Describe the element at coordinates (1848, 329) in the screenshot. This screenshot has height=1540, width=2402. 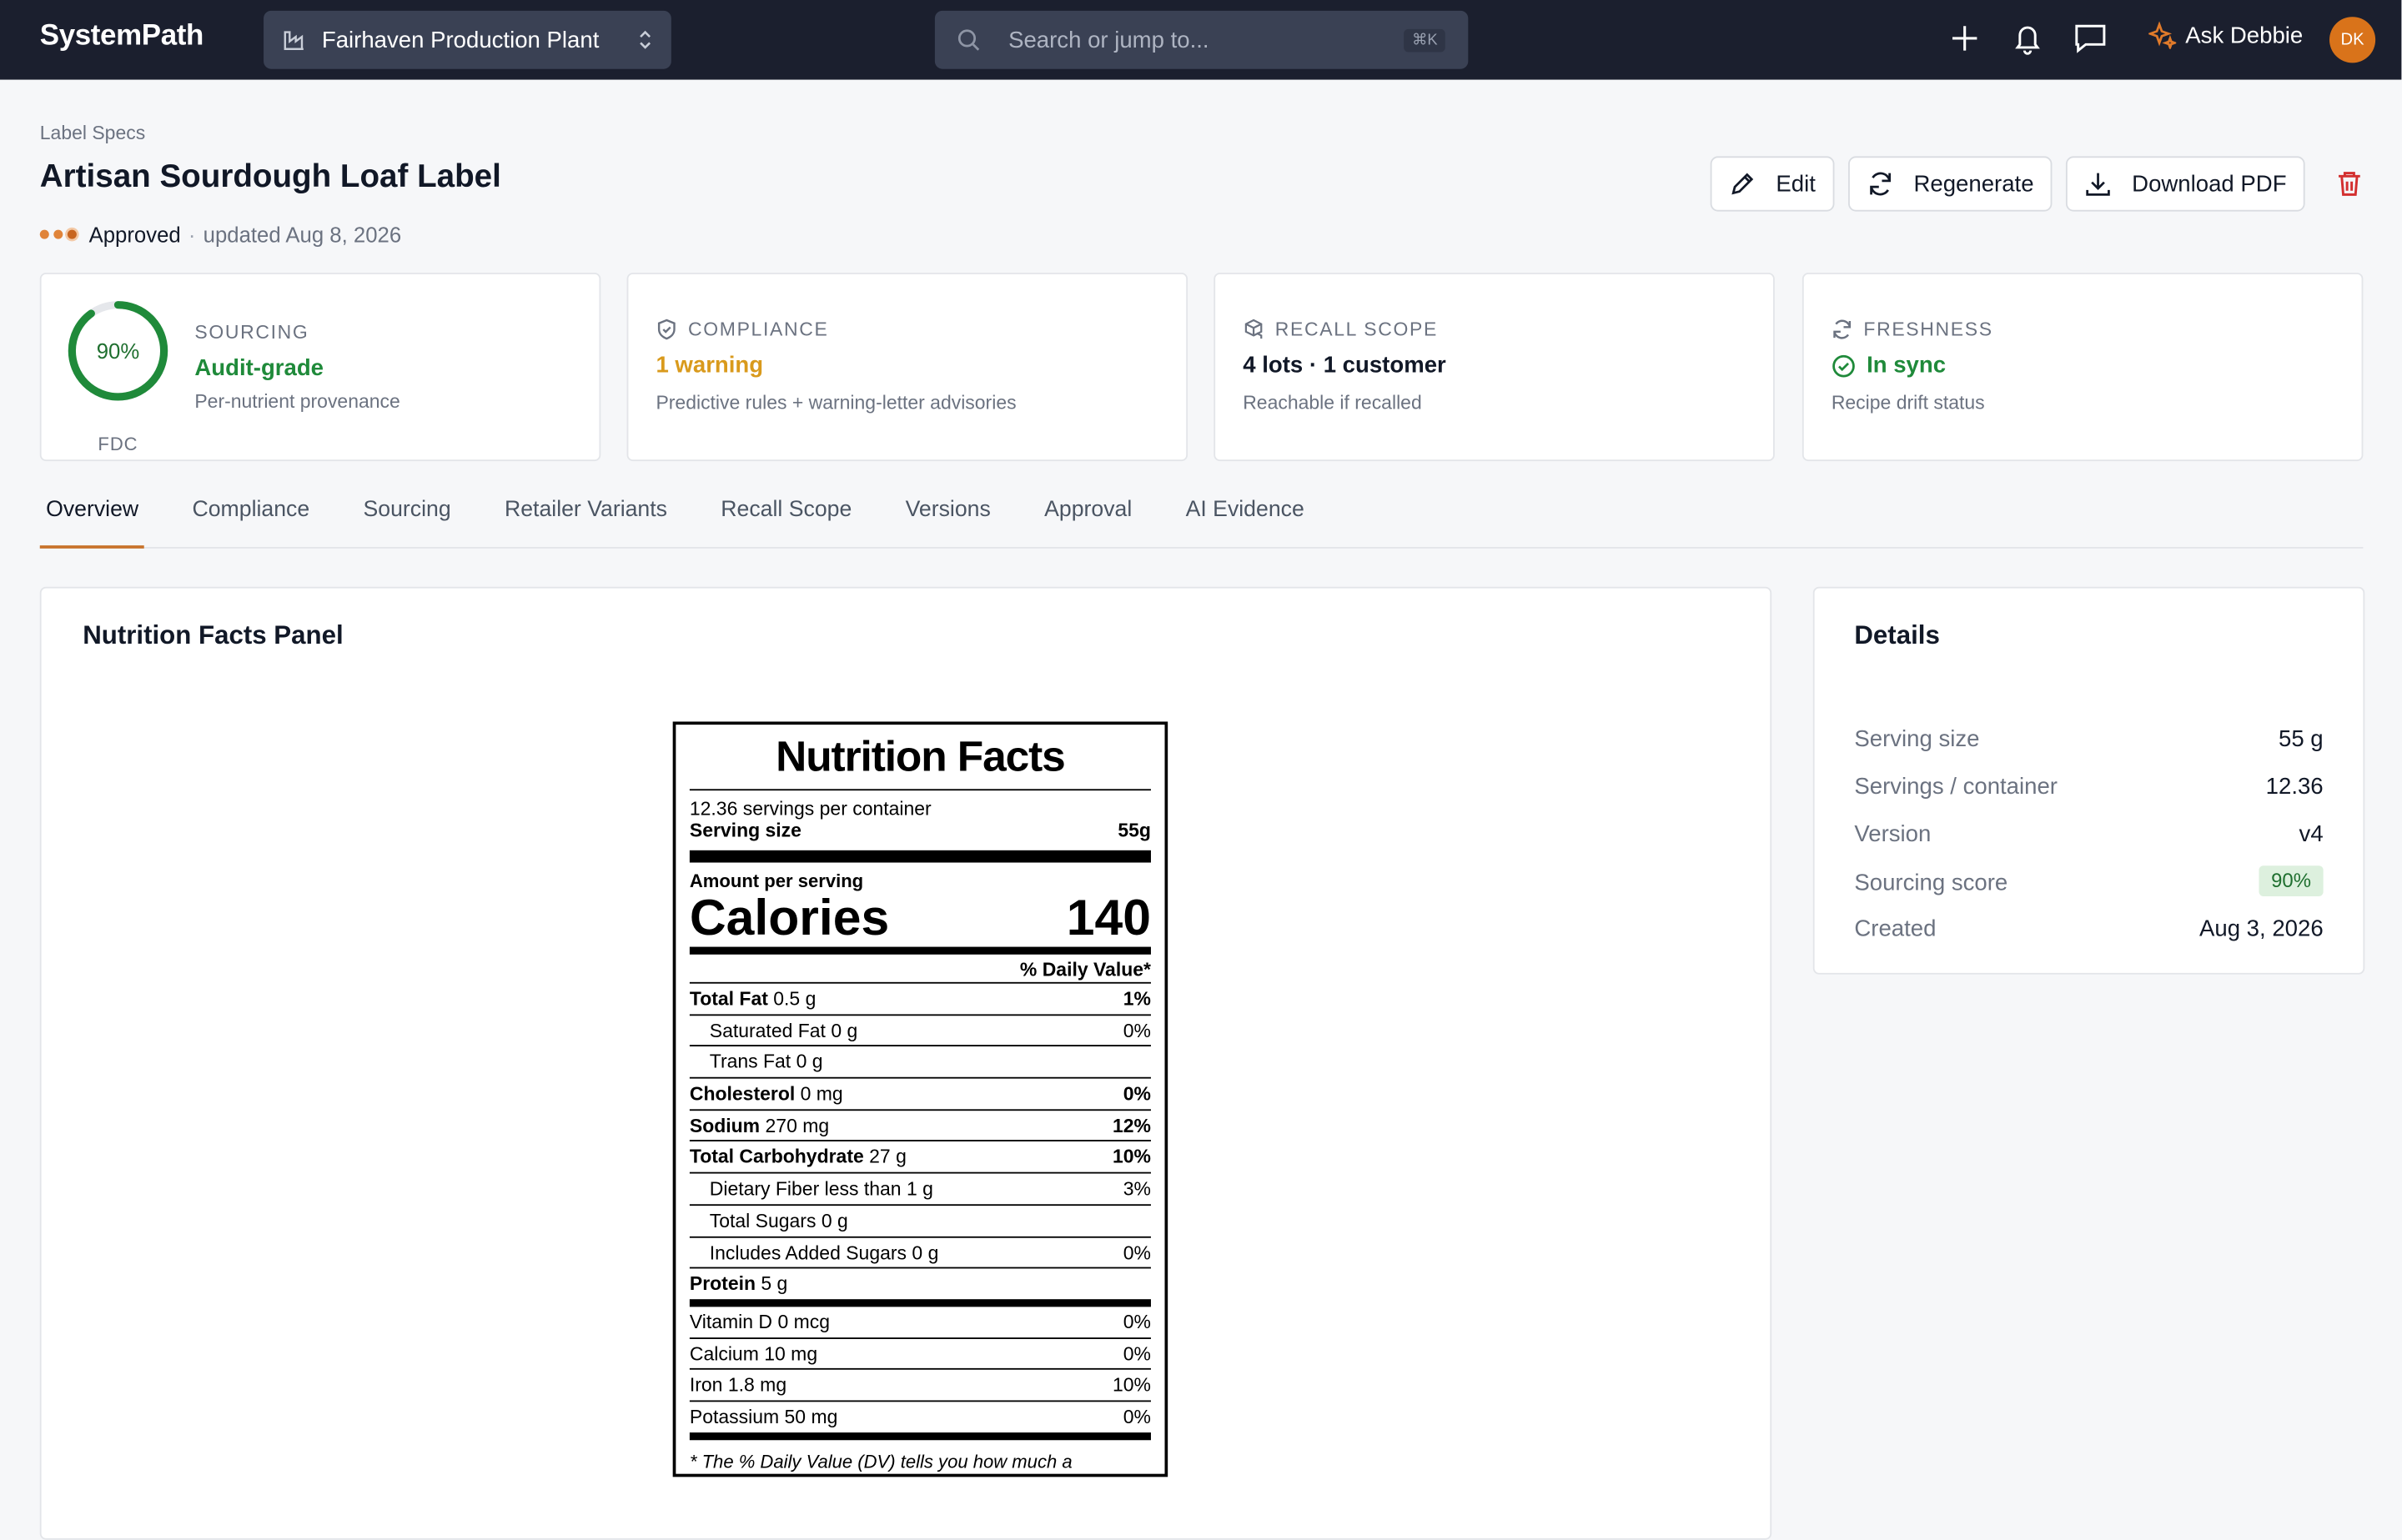
I see `sync-icon` at that location.